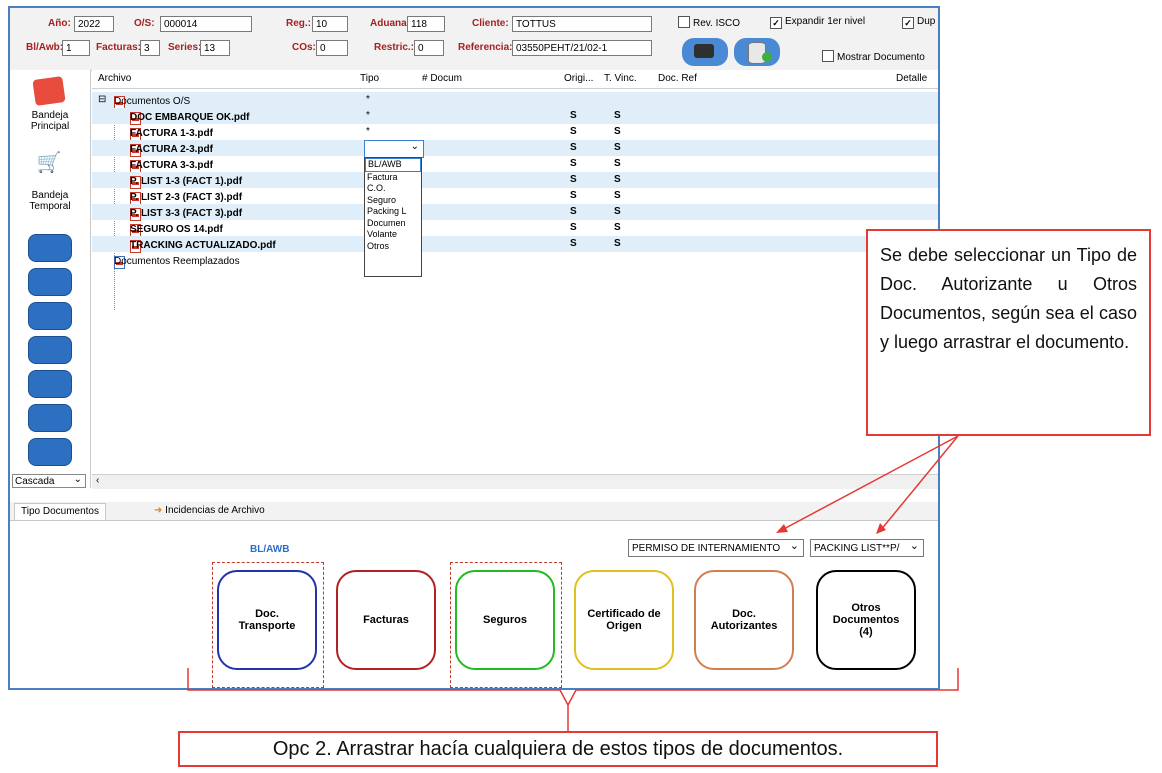 The width and height of the screenshot is (1162, 773). Describe the element at coordinates (573, 687) in the screenshot. I see `brace-line` at that location.